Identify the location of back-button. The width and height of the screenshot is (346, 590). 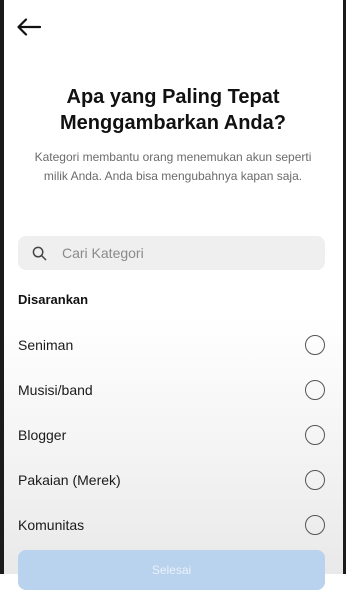
(29, 27).